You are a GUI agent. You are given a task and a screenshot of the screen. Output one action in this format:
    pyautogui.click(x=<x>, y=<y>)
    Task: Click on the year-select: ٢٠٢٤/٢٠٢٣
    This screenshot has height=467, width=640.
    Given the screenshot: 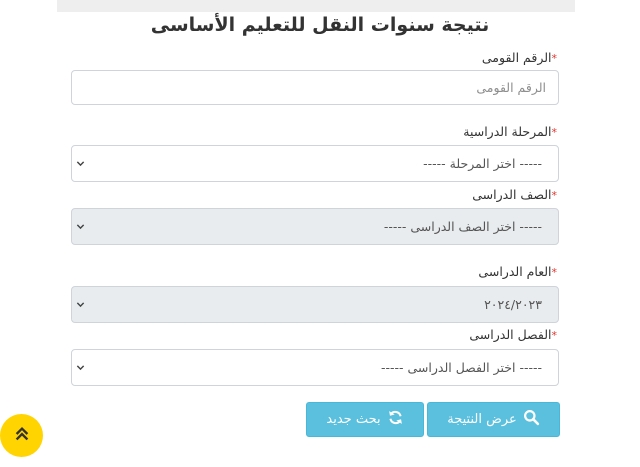 What is the action you would take?
    pyautogui.click(x=315, y=304)
    